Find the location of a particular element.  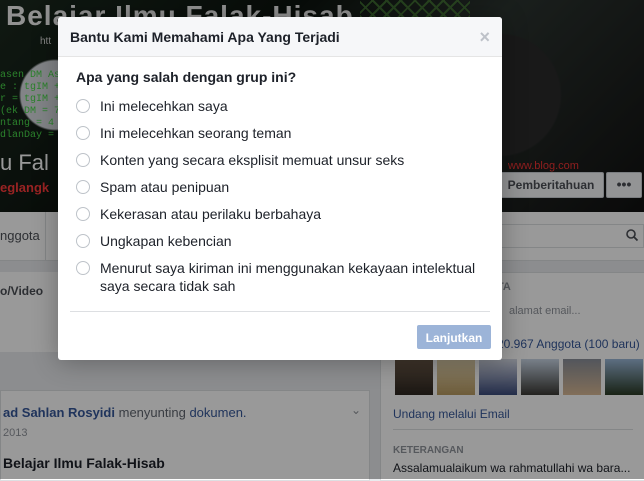

close-icon: × is located at coordinates (484, 37).